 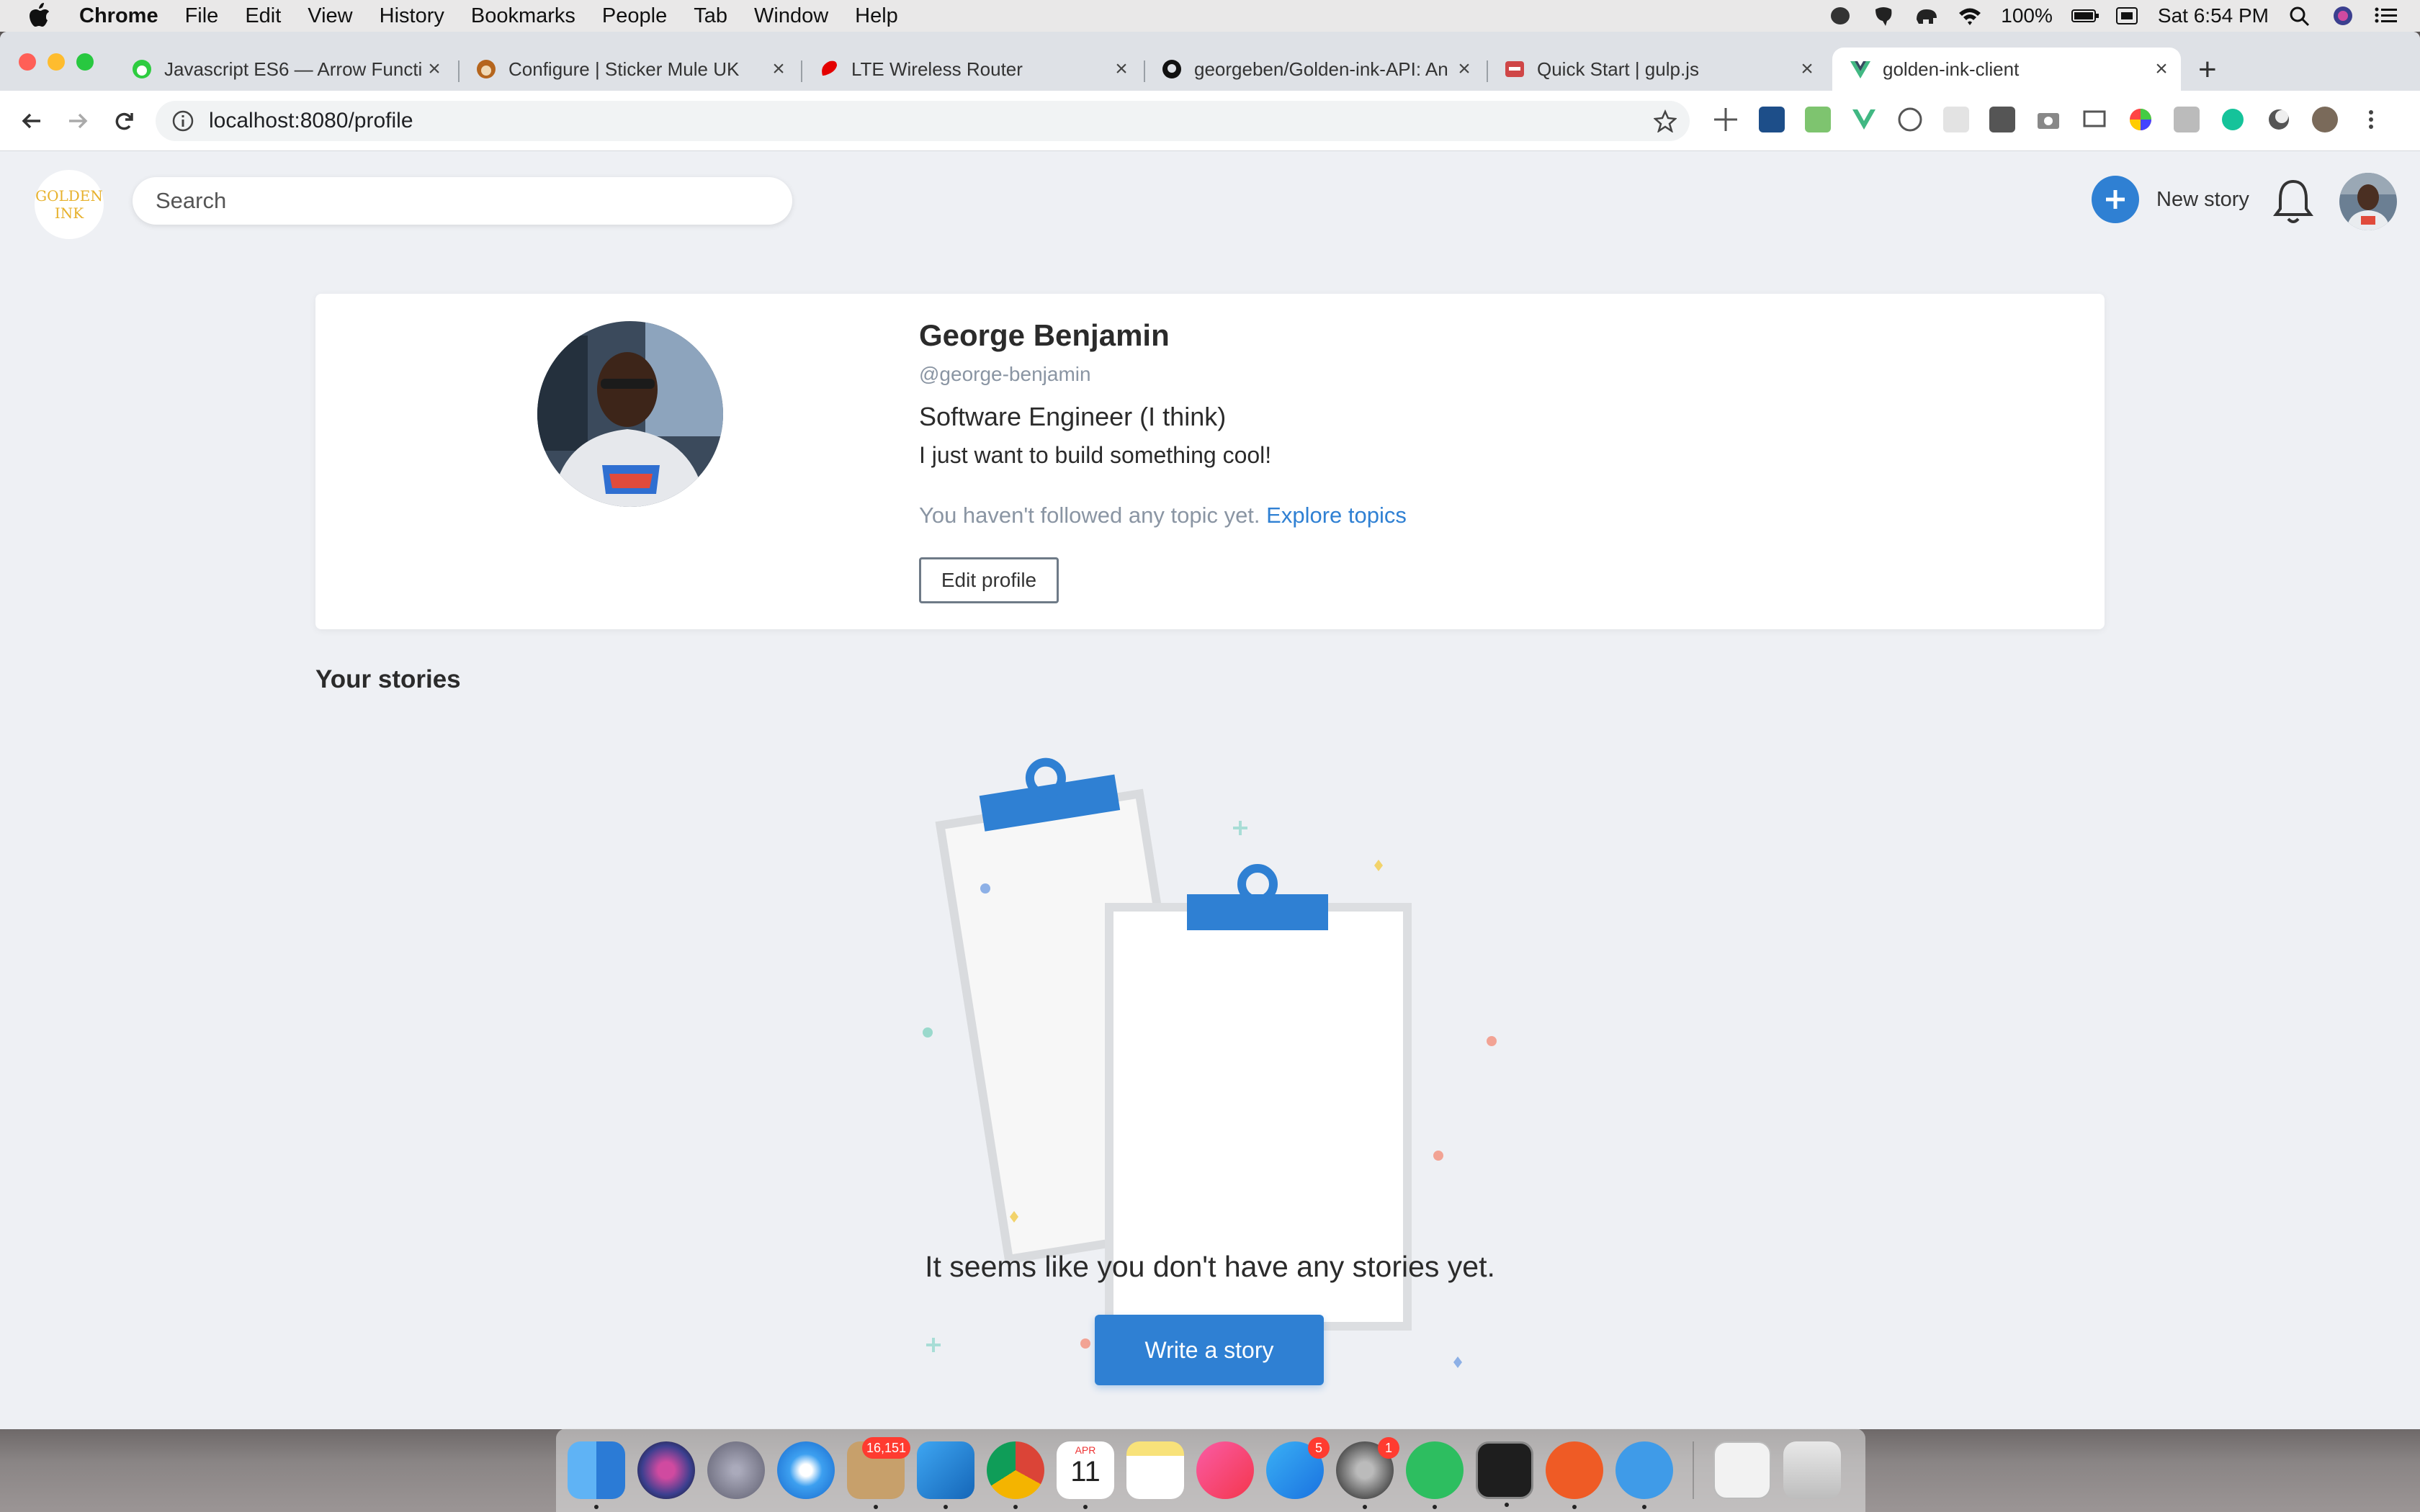 What do you see at coordinates (1336, 515) in the screenshot?
I see `explore-topics-link: Explore topics` at bounding box center [1336, 515].